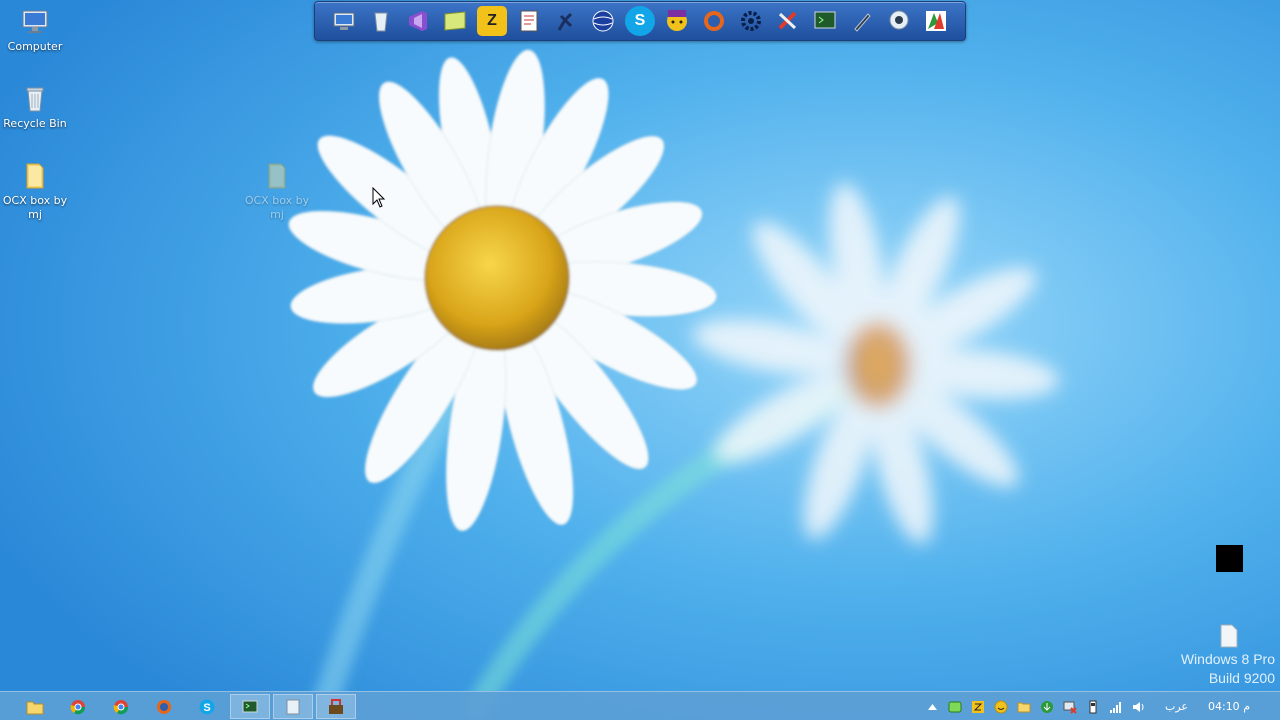 Image resolution: width=1280 pixels, height=720 pixels. Describe the element at coordinates (529, 21) in the screenshot. I see `document-editor-icon` at that location.